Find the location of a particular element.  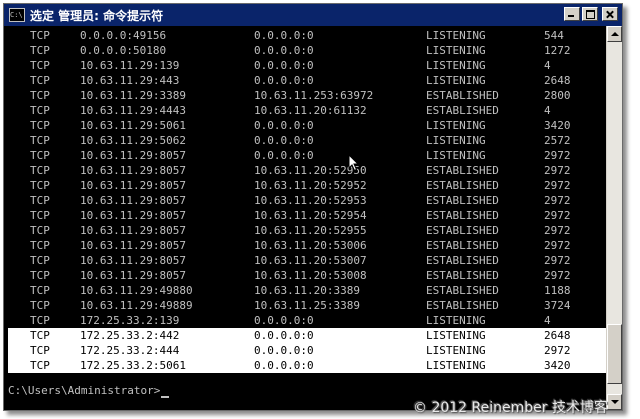

mouse-pointer-icon is located at coordinates (354, 163).